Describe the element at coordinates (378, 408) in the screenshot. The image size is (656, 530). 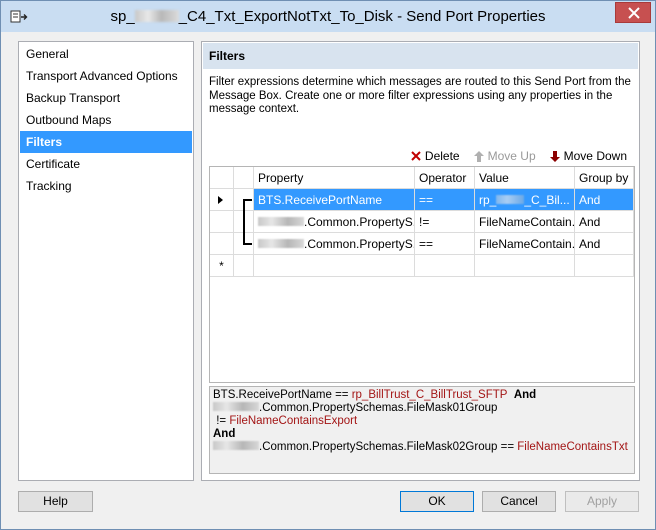
I see `summary-property: .Common.PropertySchemas.FileMask01Group` at that location.